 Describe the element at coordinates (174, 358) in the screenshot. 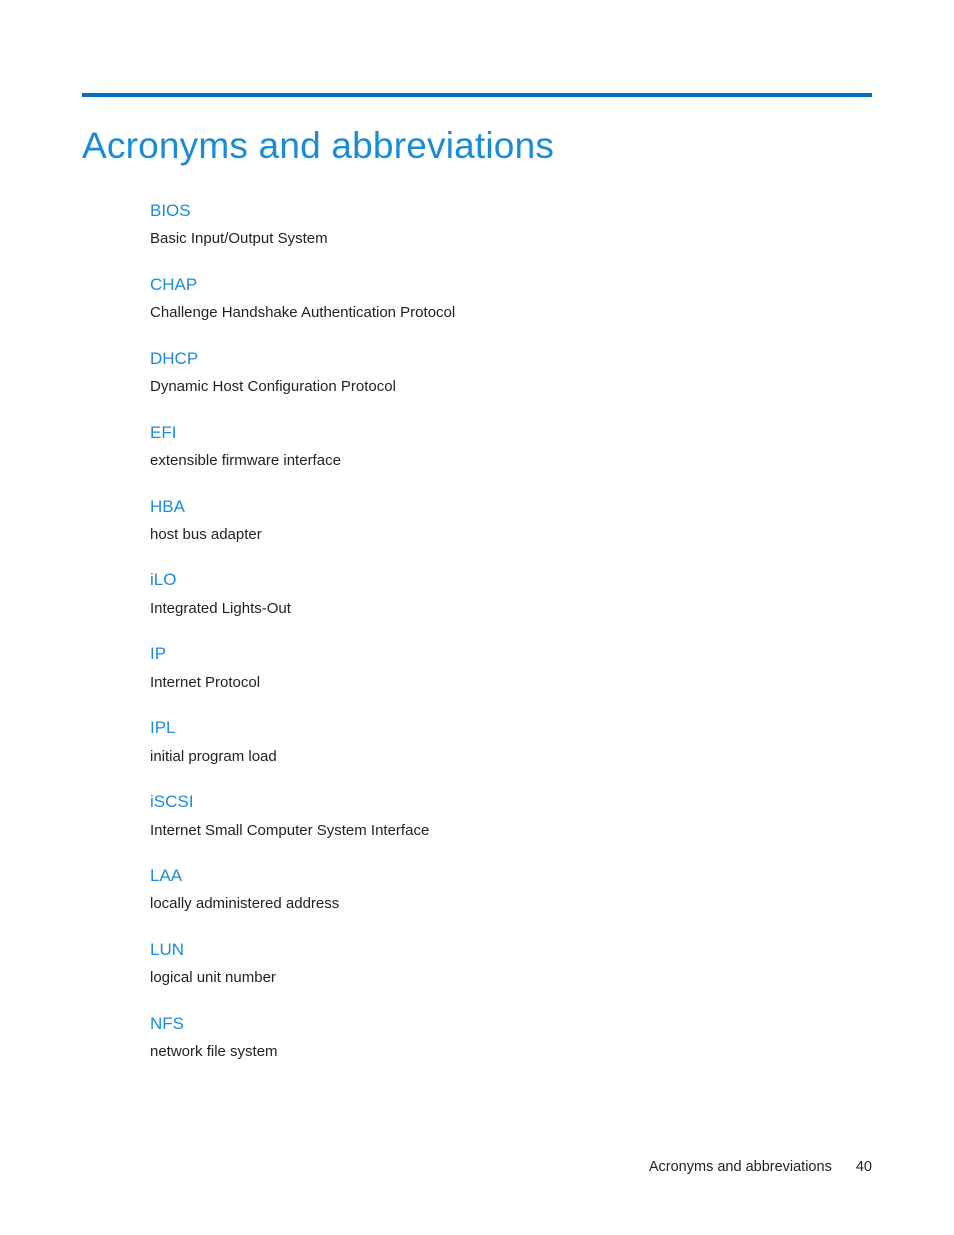

I see `glossary-term: DHCP` at that location.